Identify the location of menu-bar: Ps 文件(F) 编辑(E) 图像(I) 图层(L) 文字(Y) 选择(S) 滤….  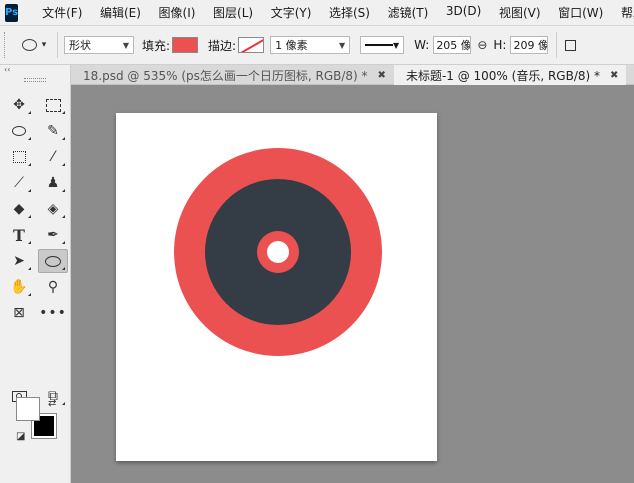
(317, 12).